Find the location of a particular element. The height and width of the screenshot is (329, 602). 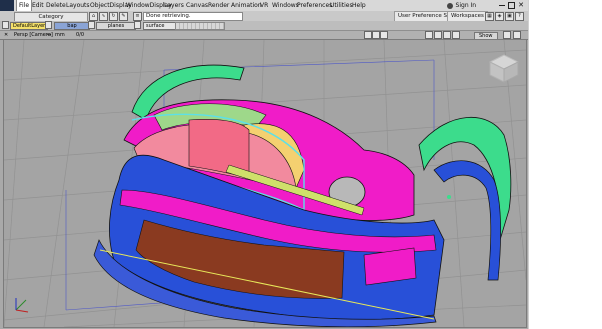

menu-animation: Animation is located at coordinates (246, 5).